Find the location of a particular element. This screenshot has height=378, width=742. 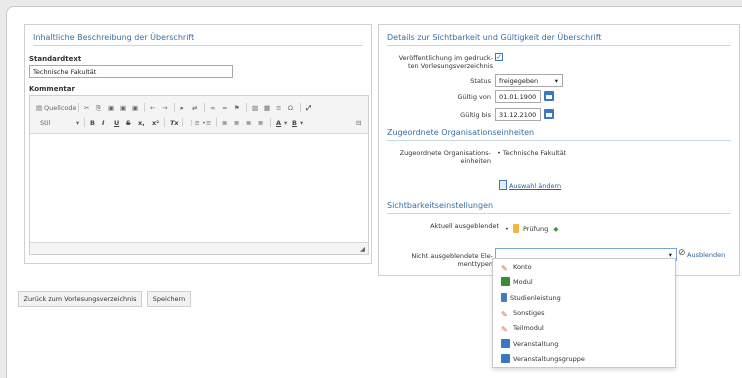

option-label: Veranstaltung is located at coordinates (536, 344).